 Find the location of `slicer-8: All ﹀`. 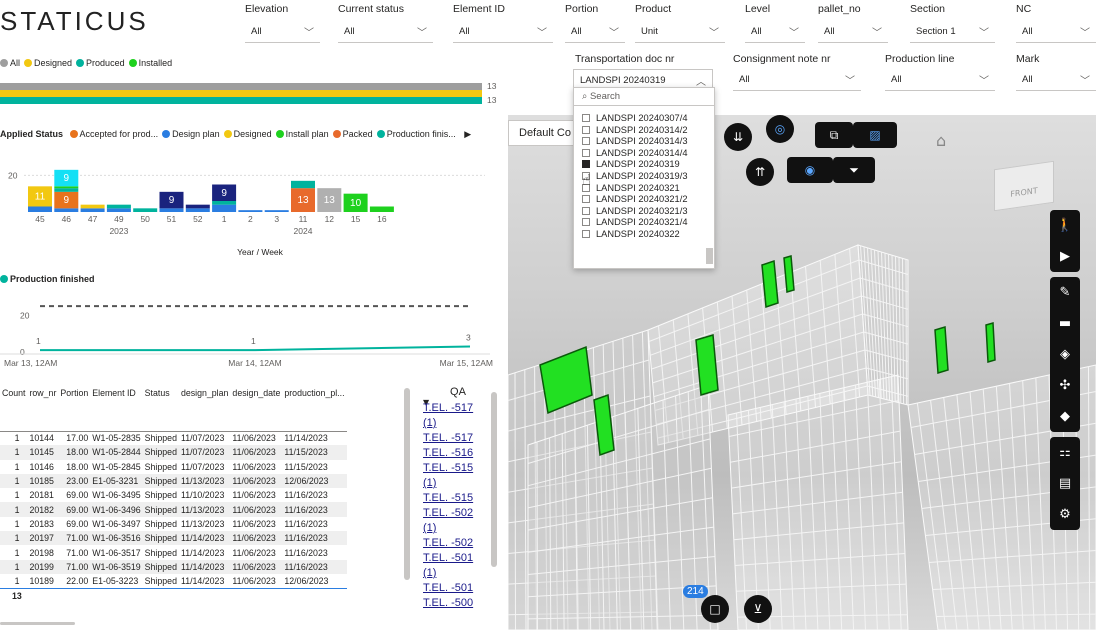

slicer-8: All ﹀ is located at coordinates (1056, 32).